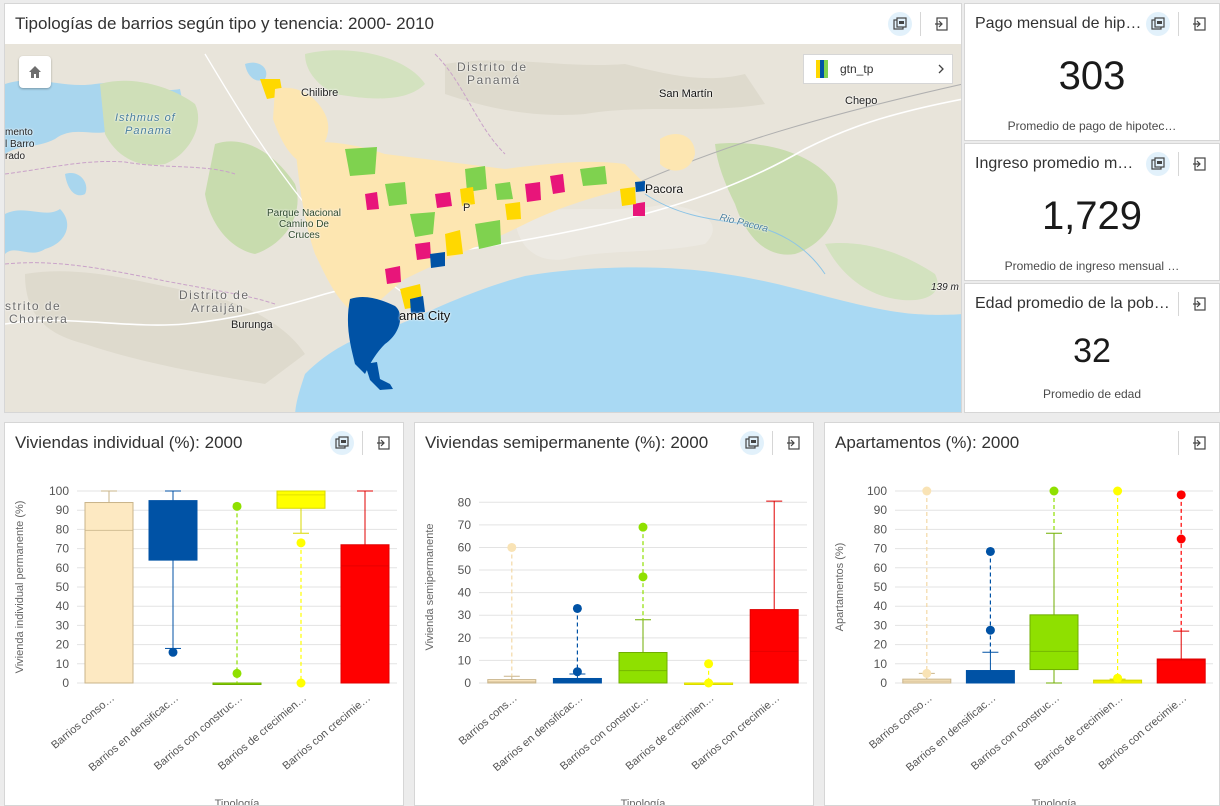 The image size is (1220, 806). Describe the element at coordinates (1022, 443) in the screenshot. I see `chart-header: Apartamentos (%): 2000` at that location.